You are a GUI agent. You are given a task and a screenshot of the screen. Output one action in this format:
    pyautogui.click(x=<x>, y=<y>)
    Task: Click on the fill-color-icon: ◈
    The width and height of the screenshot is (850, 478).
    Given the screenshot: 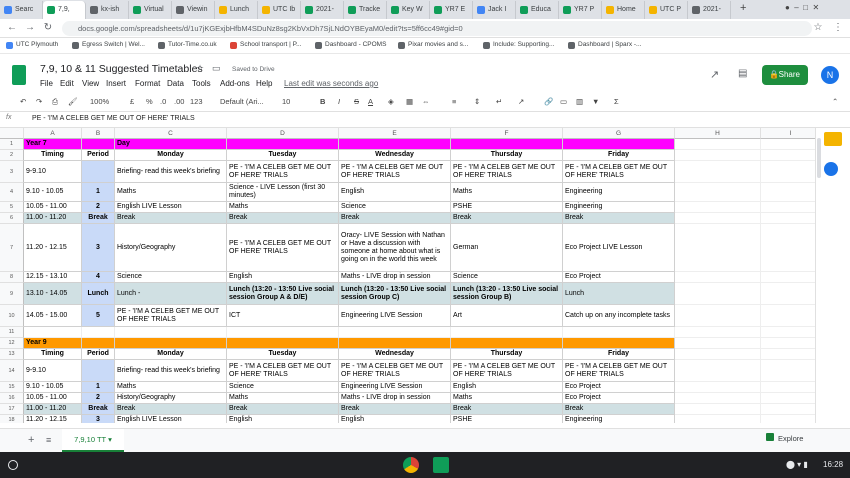 What is the action you would take?
    pyautogui.click(x=391, y=101)
    